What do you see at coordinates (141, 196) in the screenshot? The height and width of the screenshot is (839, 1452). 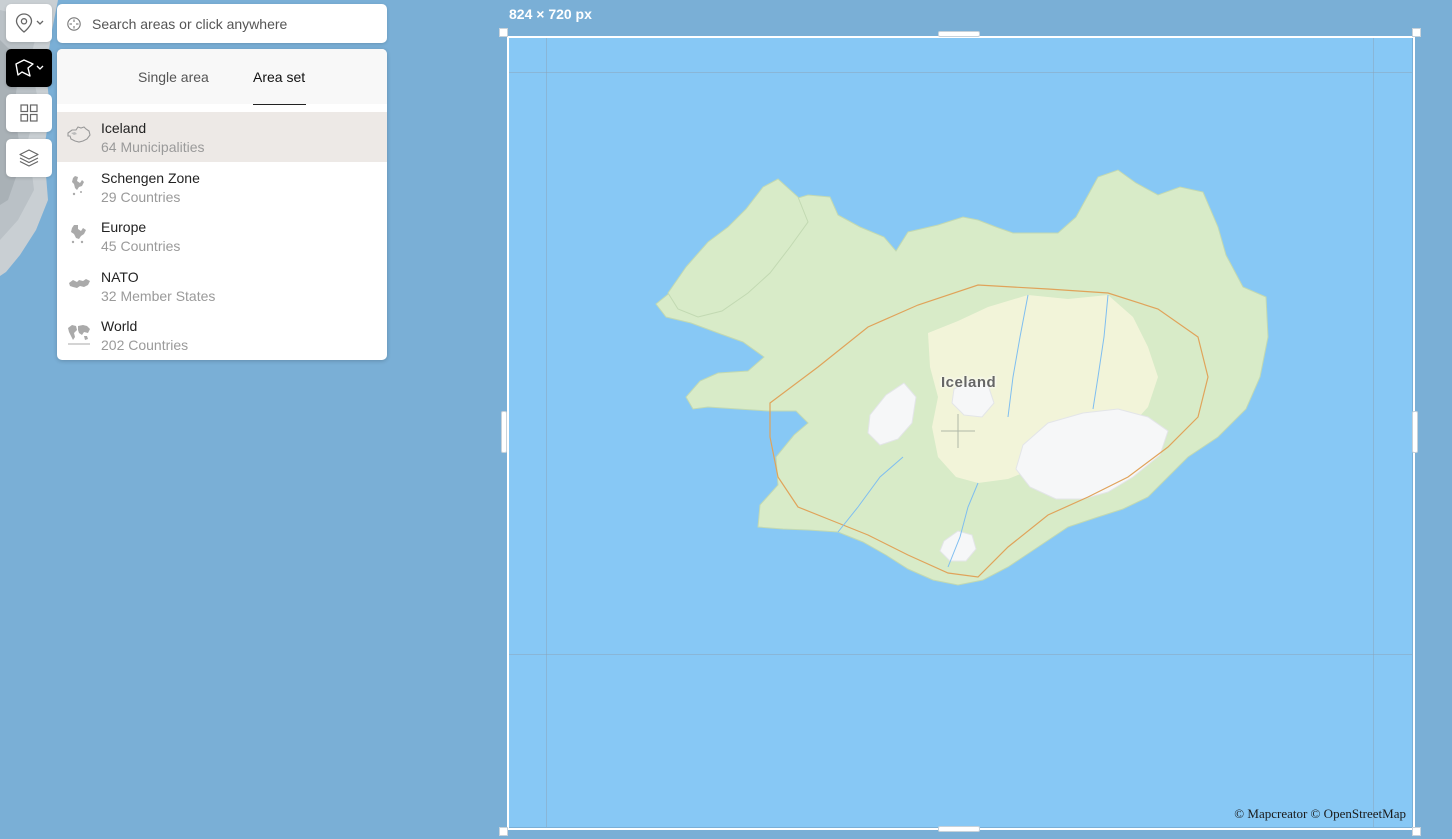 I see `list-item-count: 29 Countries` at bounding box center [141, 196].